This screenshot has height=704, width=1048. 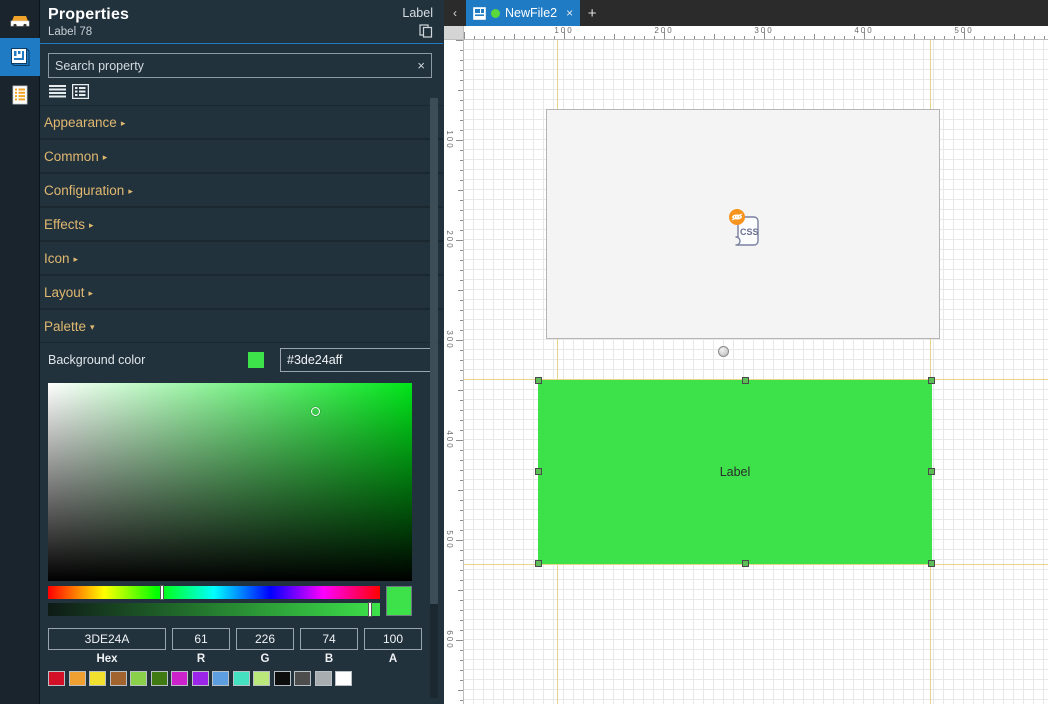 What do you see at coordinates (20, 352) in the screenshot?
I see `tool-rail` at bounding box center [20, 352].